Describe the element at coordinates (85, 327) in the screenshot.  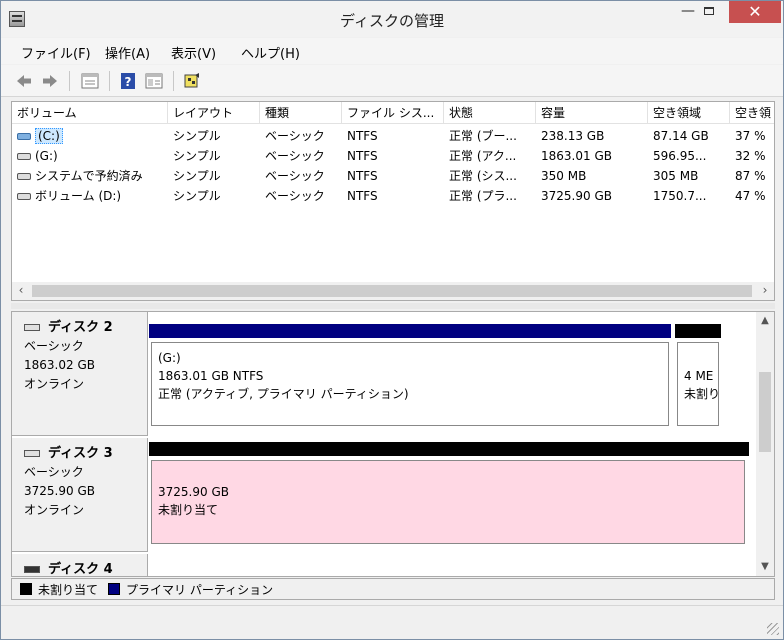
I see `disk-name: ディスク 2` at that location.